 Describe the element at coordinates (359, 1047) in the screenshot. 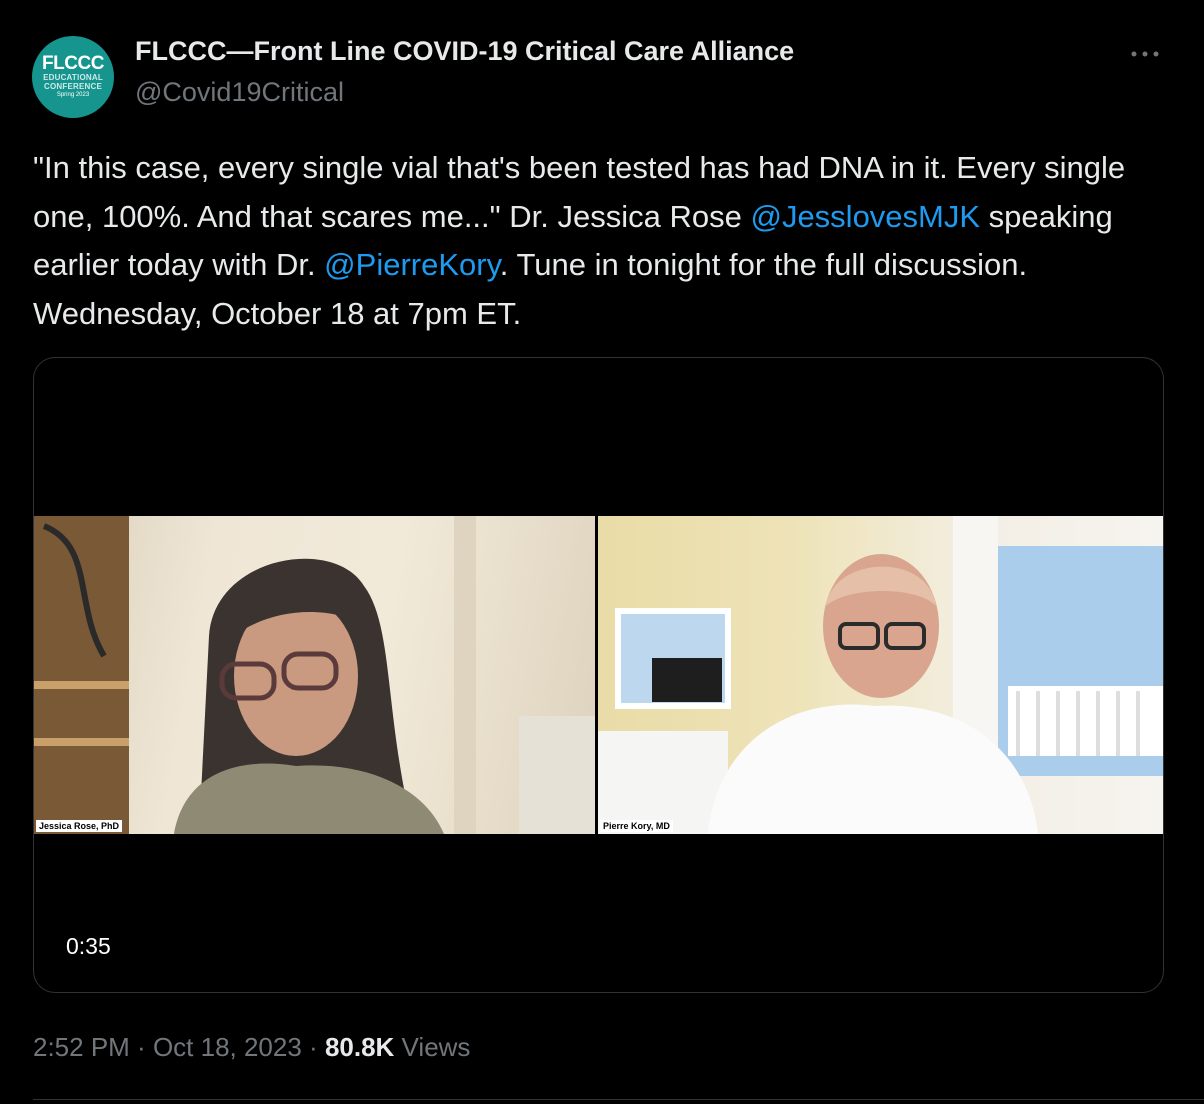

I see `views-count: 80.8K` at that location.